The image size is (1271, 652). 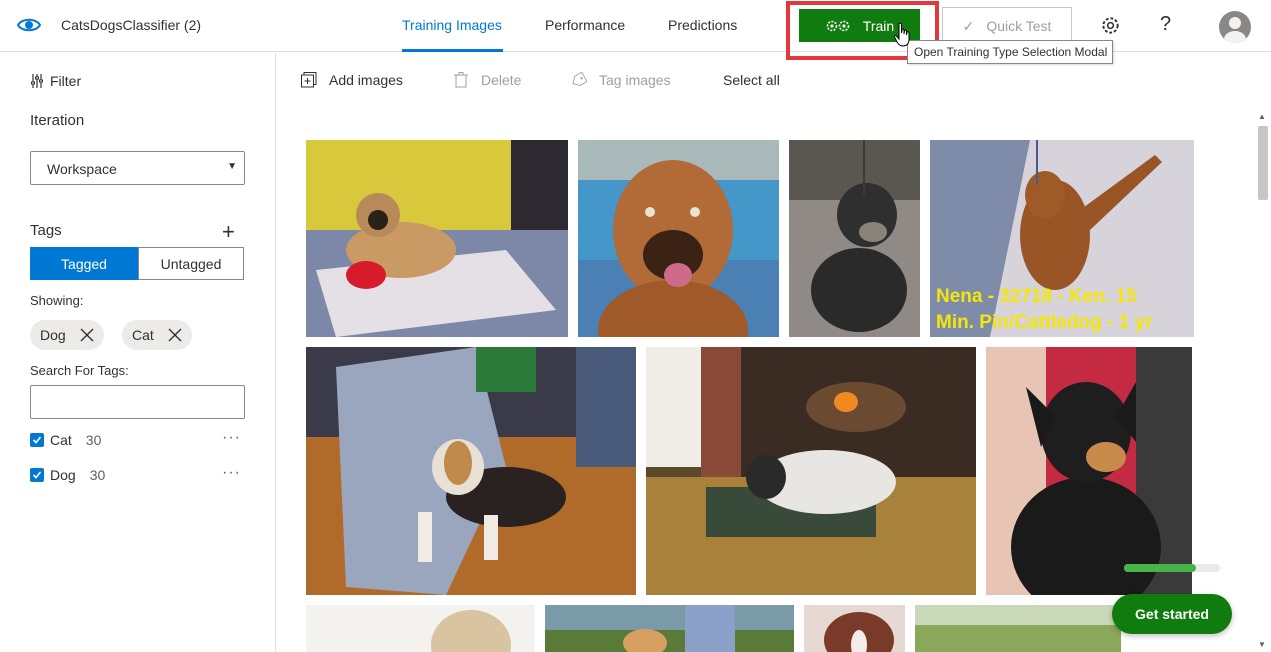 I want to click on dog-image-schnauzer, so click(x=854, y=238).